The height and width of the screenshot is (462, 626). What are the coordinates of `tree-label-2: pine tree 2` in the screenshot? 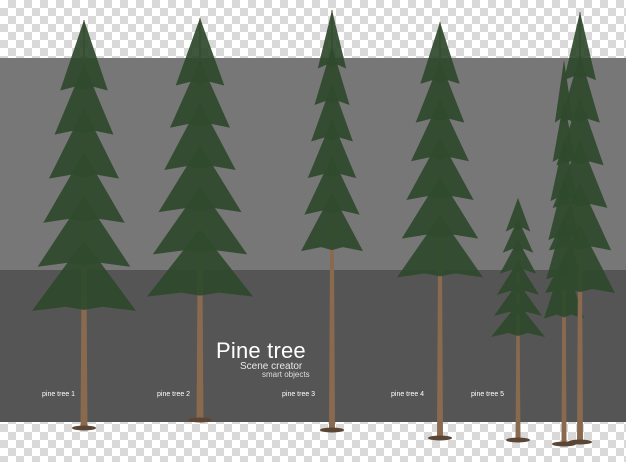 It's located at (174, 394).